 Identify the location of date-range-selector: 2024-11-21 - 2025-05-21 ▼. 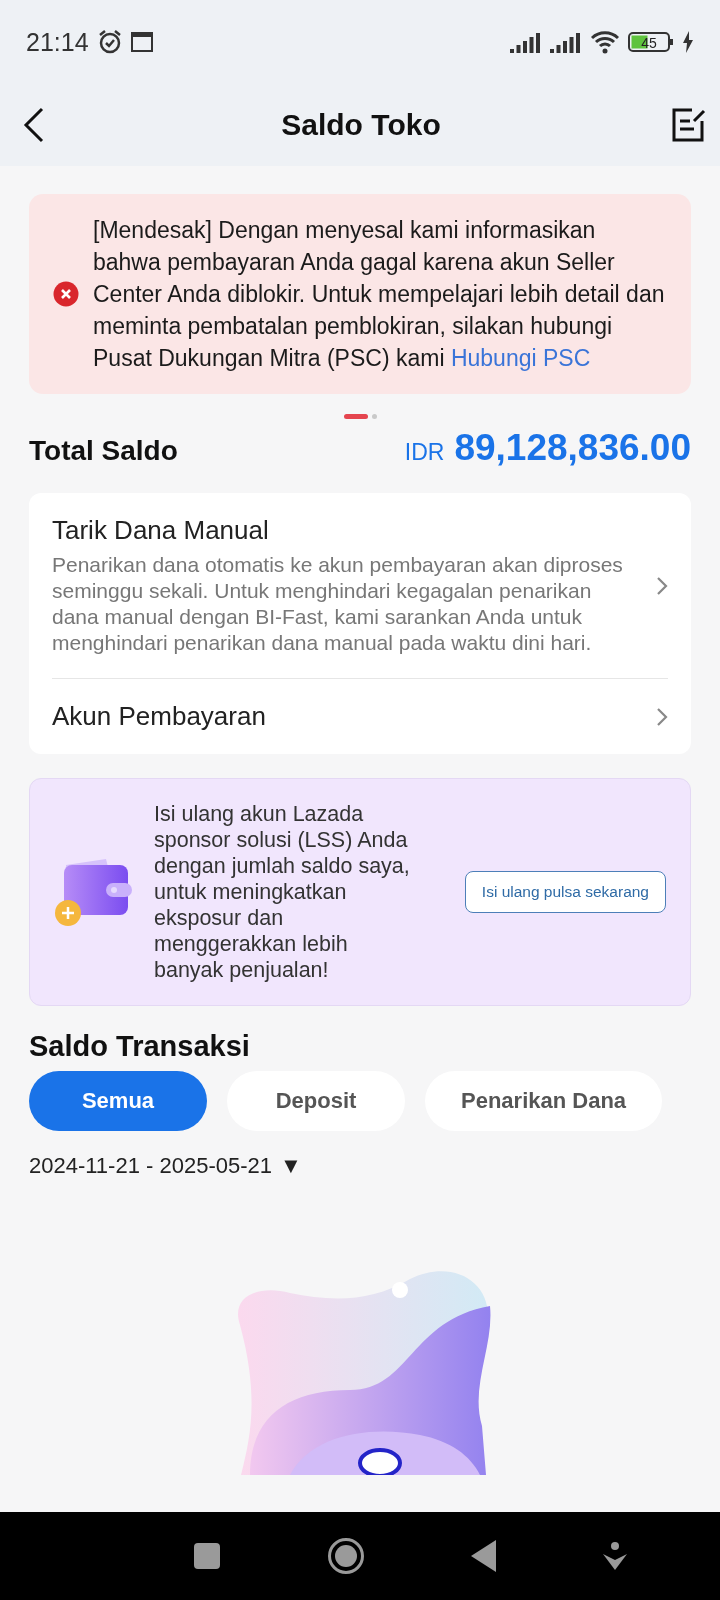
(165, 1166).